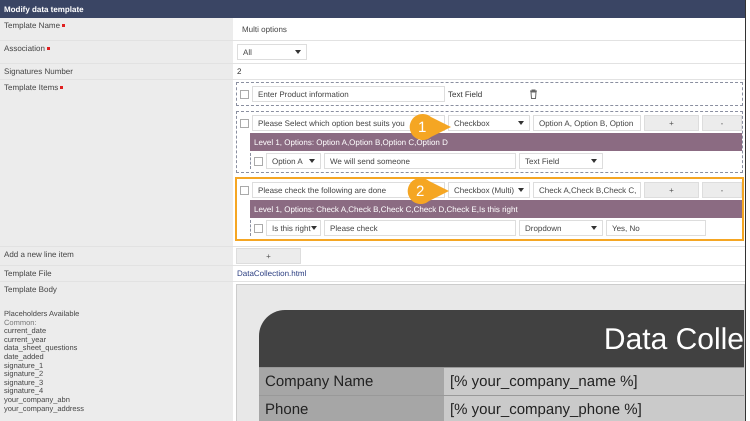 Image resolution: width=750 pixels, height=421 pixels. I want to click on options-field: Check A,Check B,Check C,, so click(587, 190).